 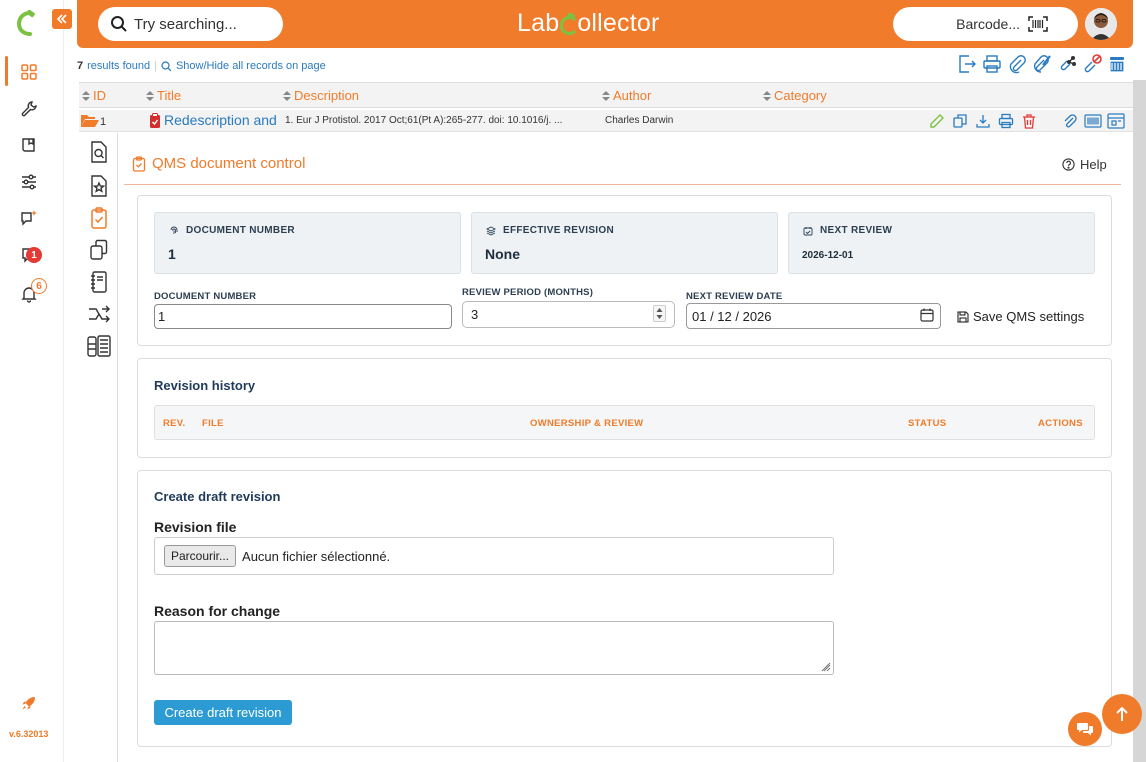 What do you see at coordinates (205, 385) in the screenshot?
I see `revision-history-title: Revision history` at bounding box center [205, 385].